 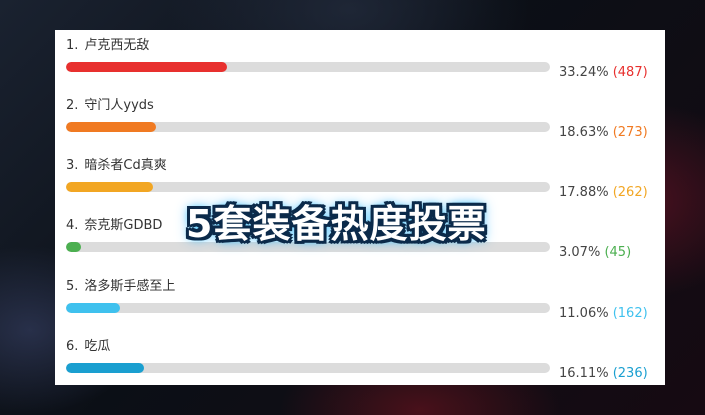 What do you see at coordinates (361, 120) in the screenshot?
I see `poll-option-2: 2. 守门人yyds 18.63% (273)` at bounding box center [361, 120].